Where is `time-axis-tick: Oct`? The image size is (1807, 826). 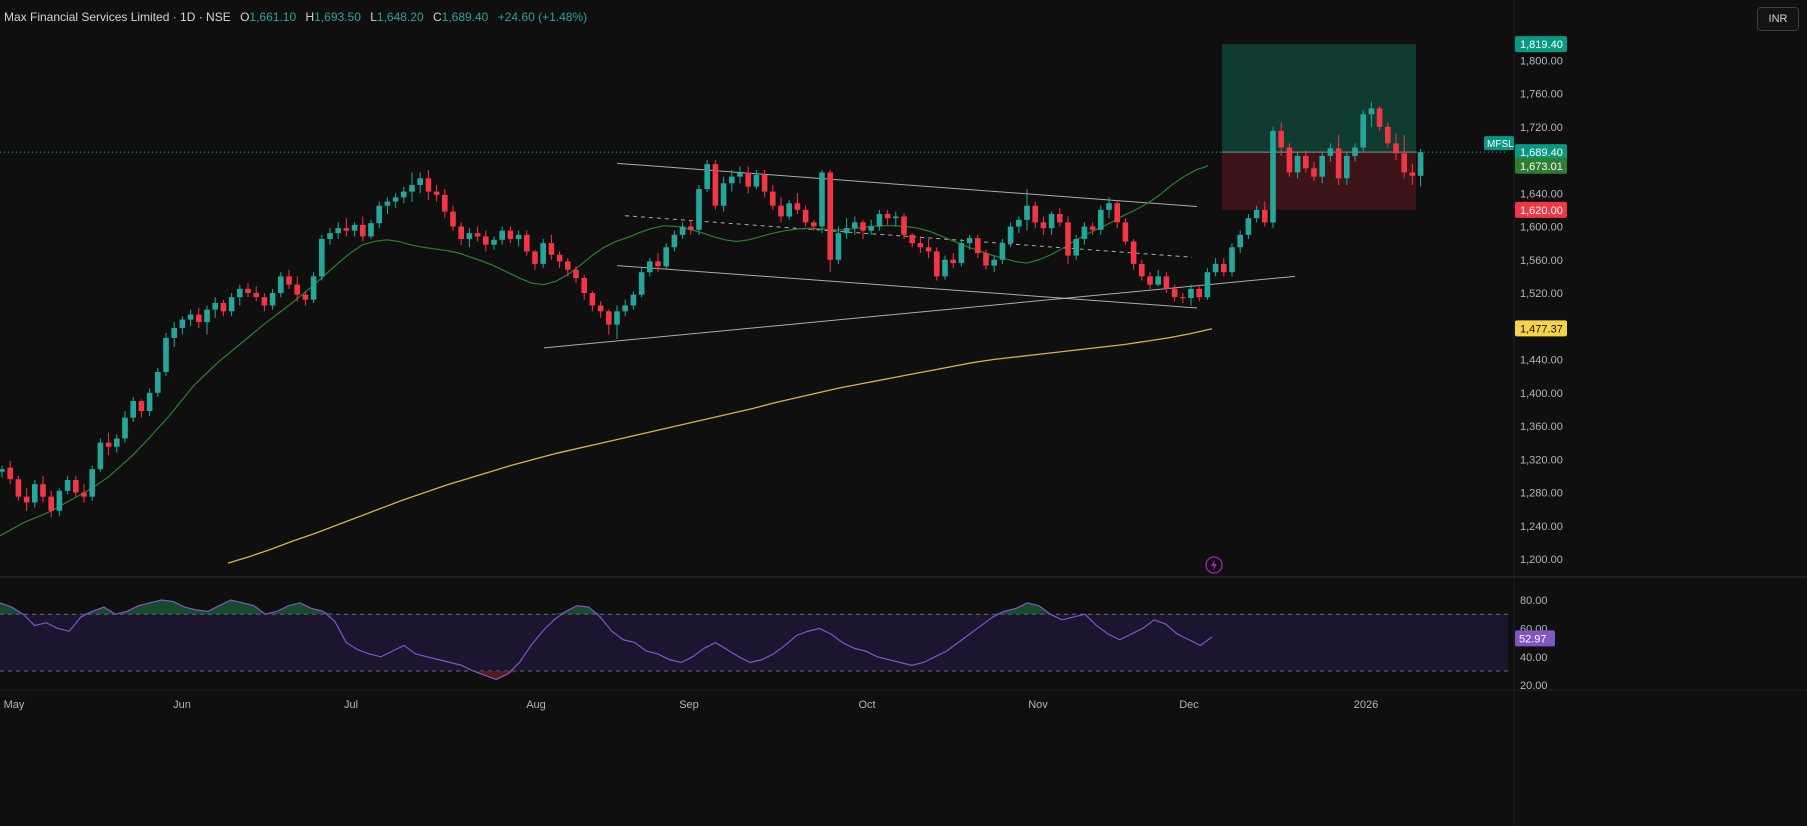 time-axis-tick: Oct is located at coordinates (866, 705).